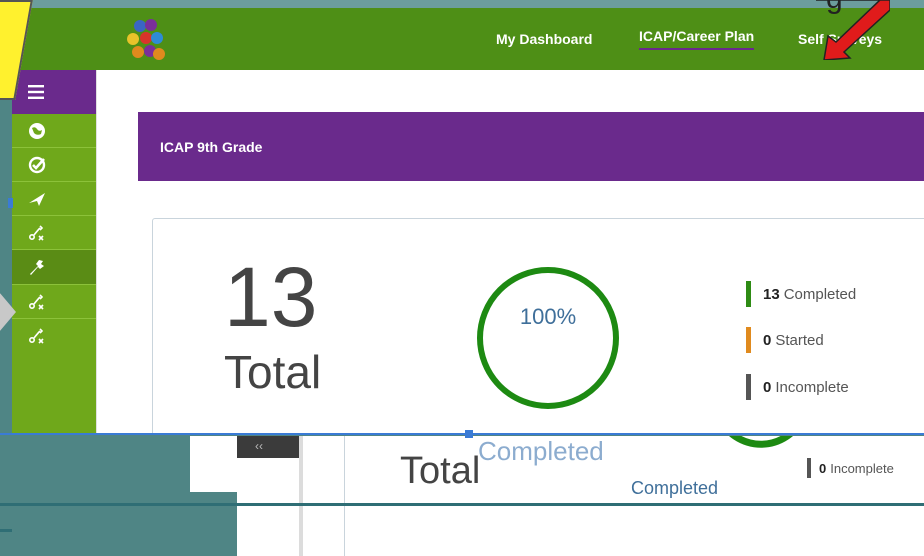 The image size is (924, 556). Describe the element at coordinates (54, 233) in the screenshot. I see `sidebar-item-strategy` at that location.